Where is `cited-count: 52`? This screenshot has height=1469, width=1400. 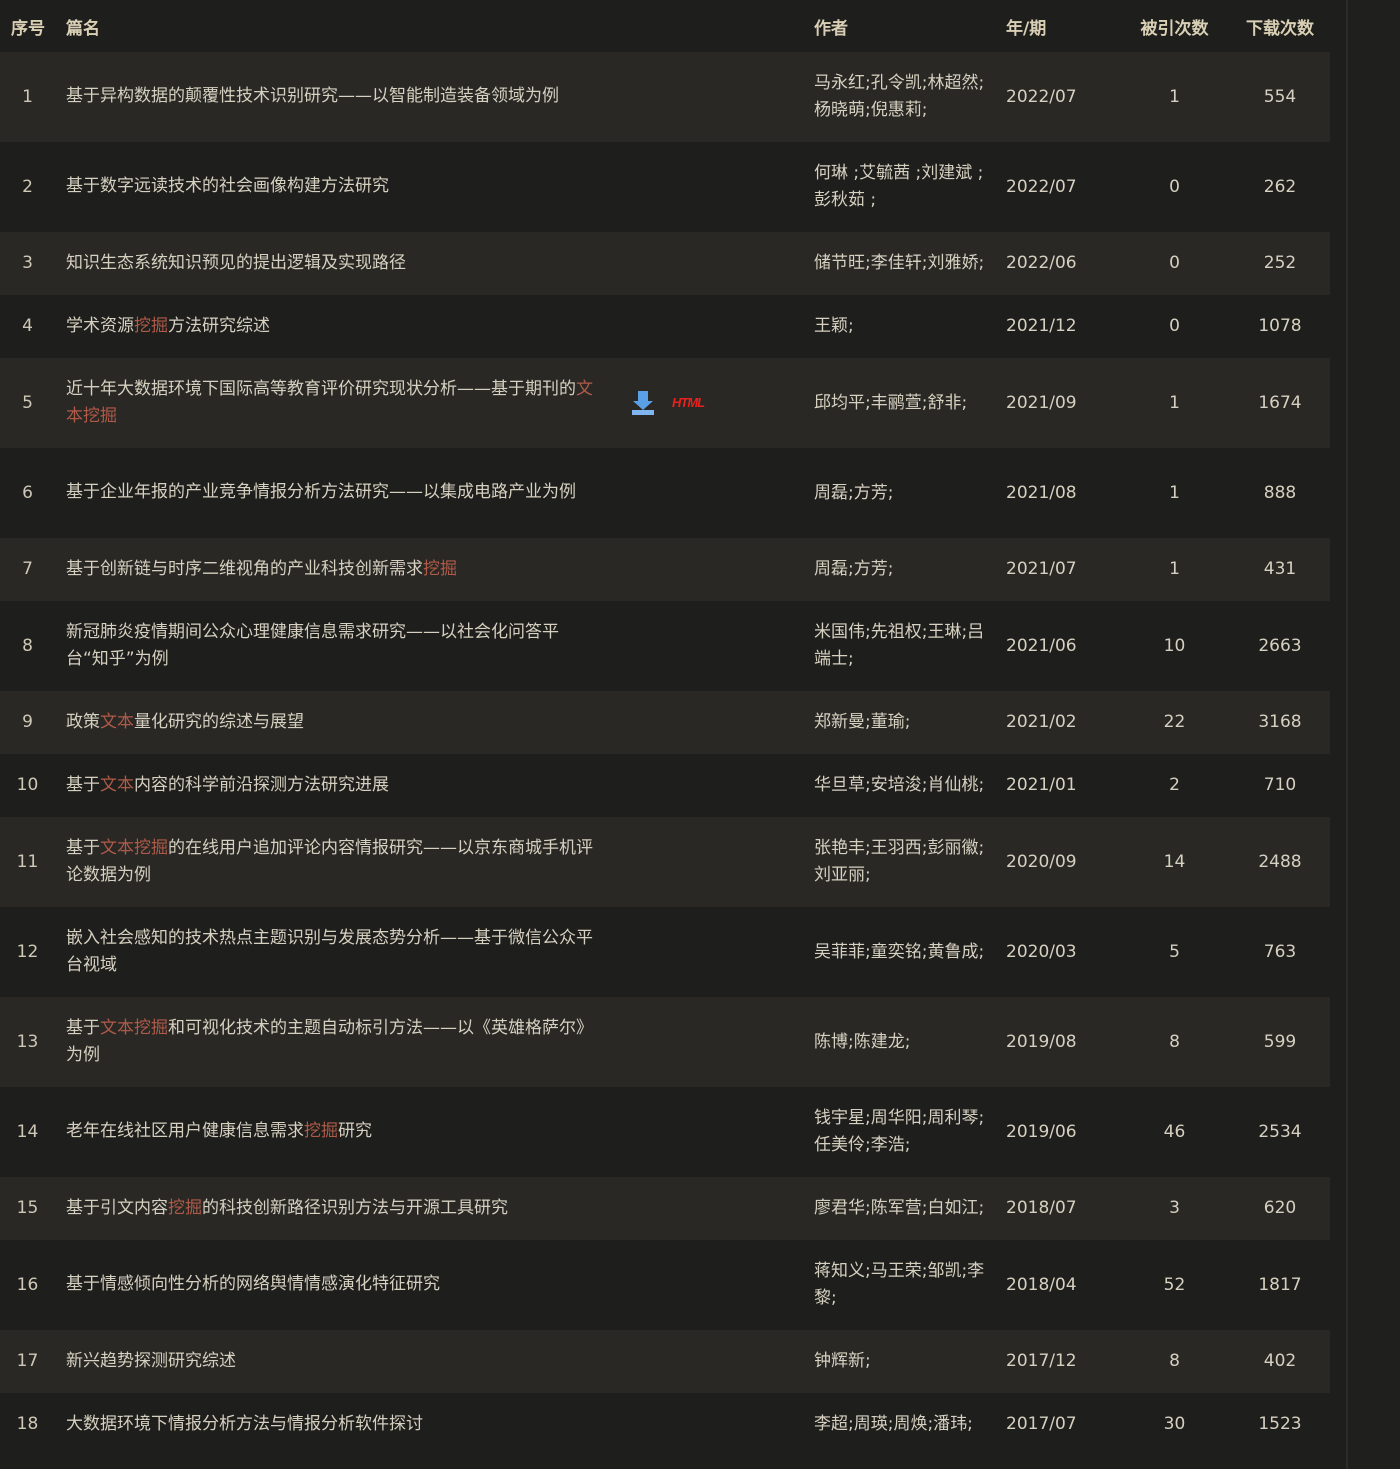 cited-count: 52 is located at coordinates (1174, 1285).